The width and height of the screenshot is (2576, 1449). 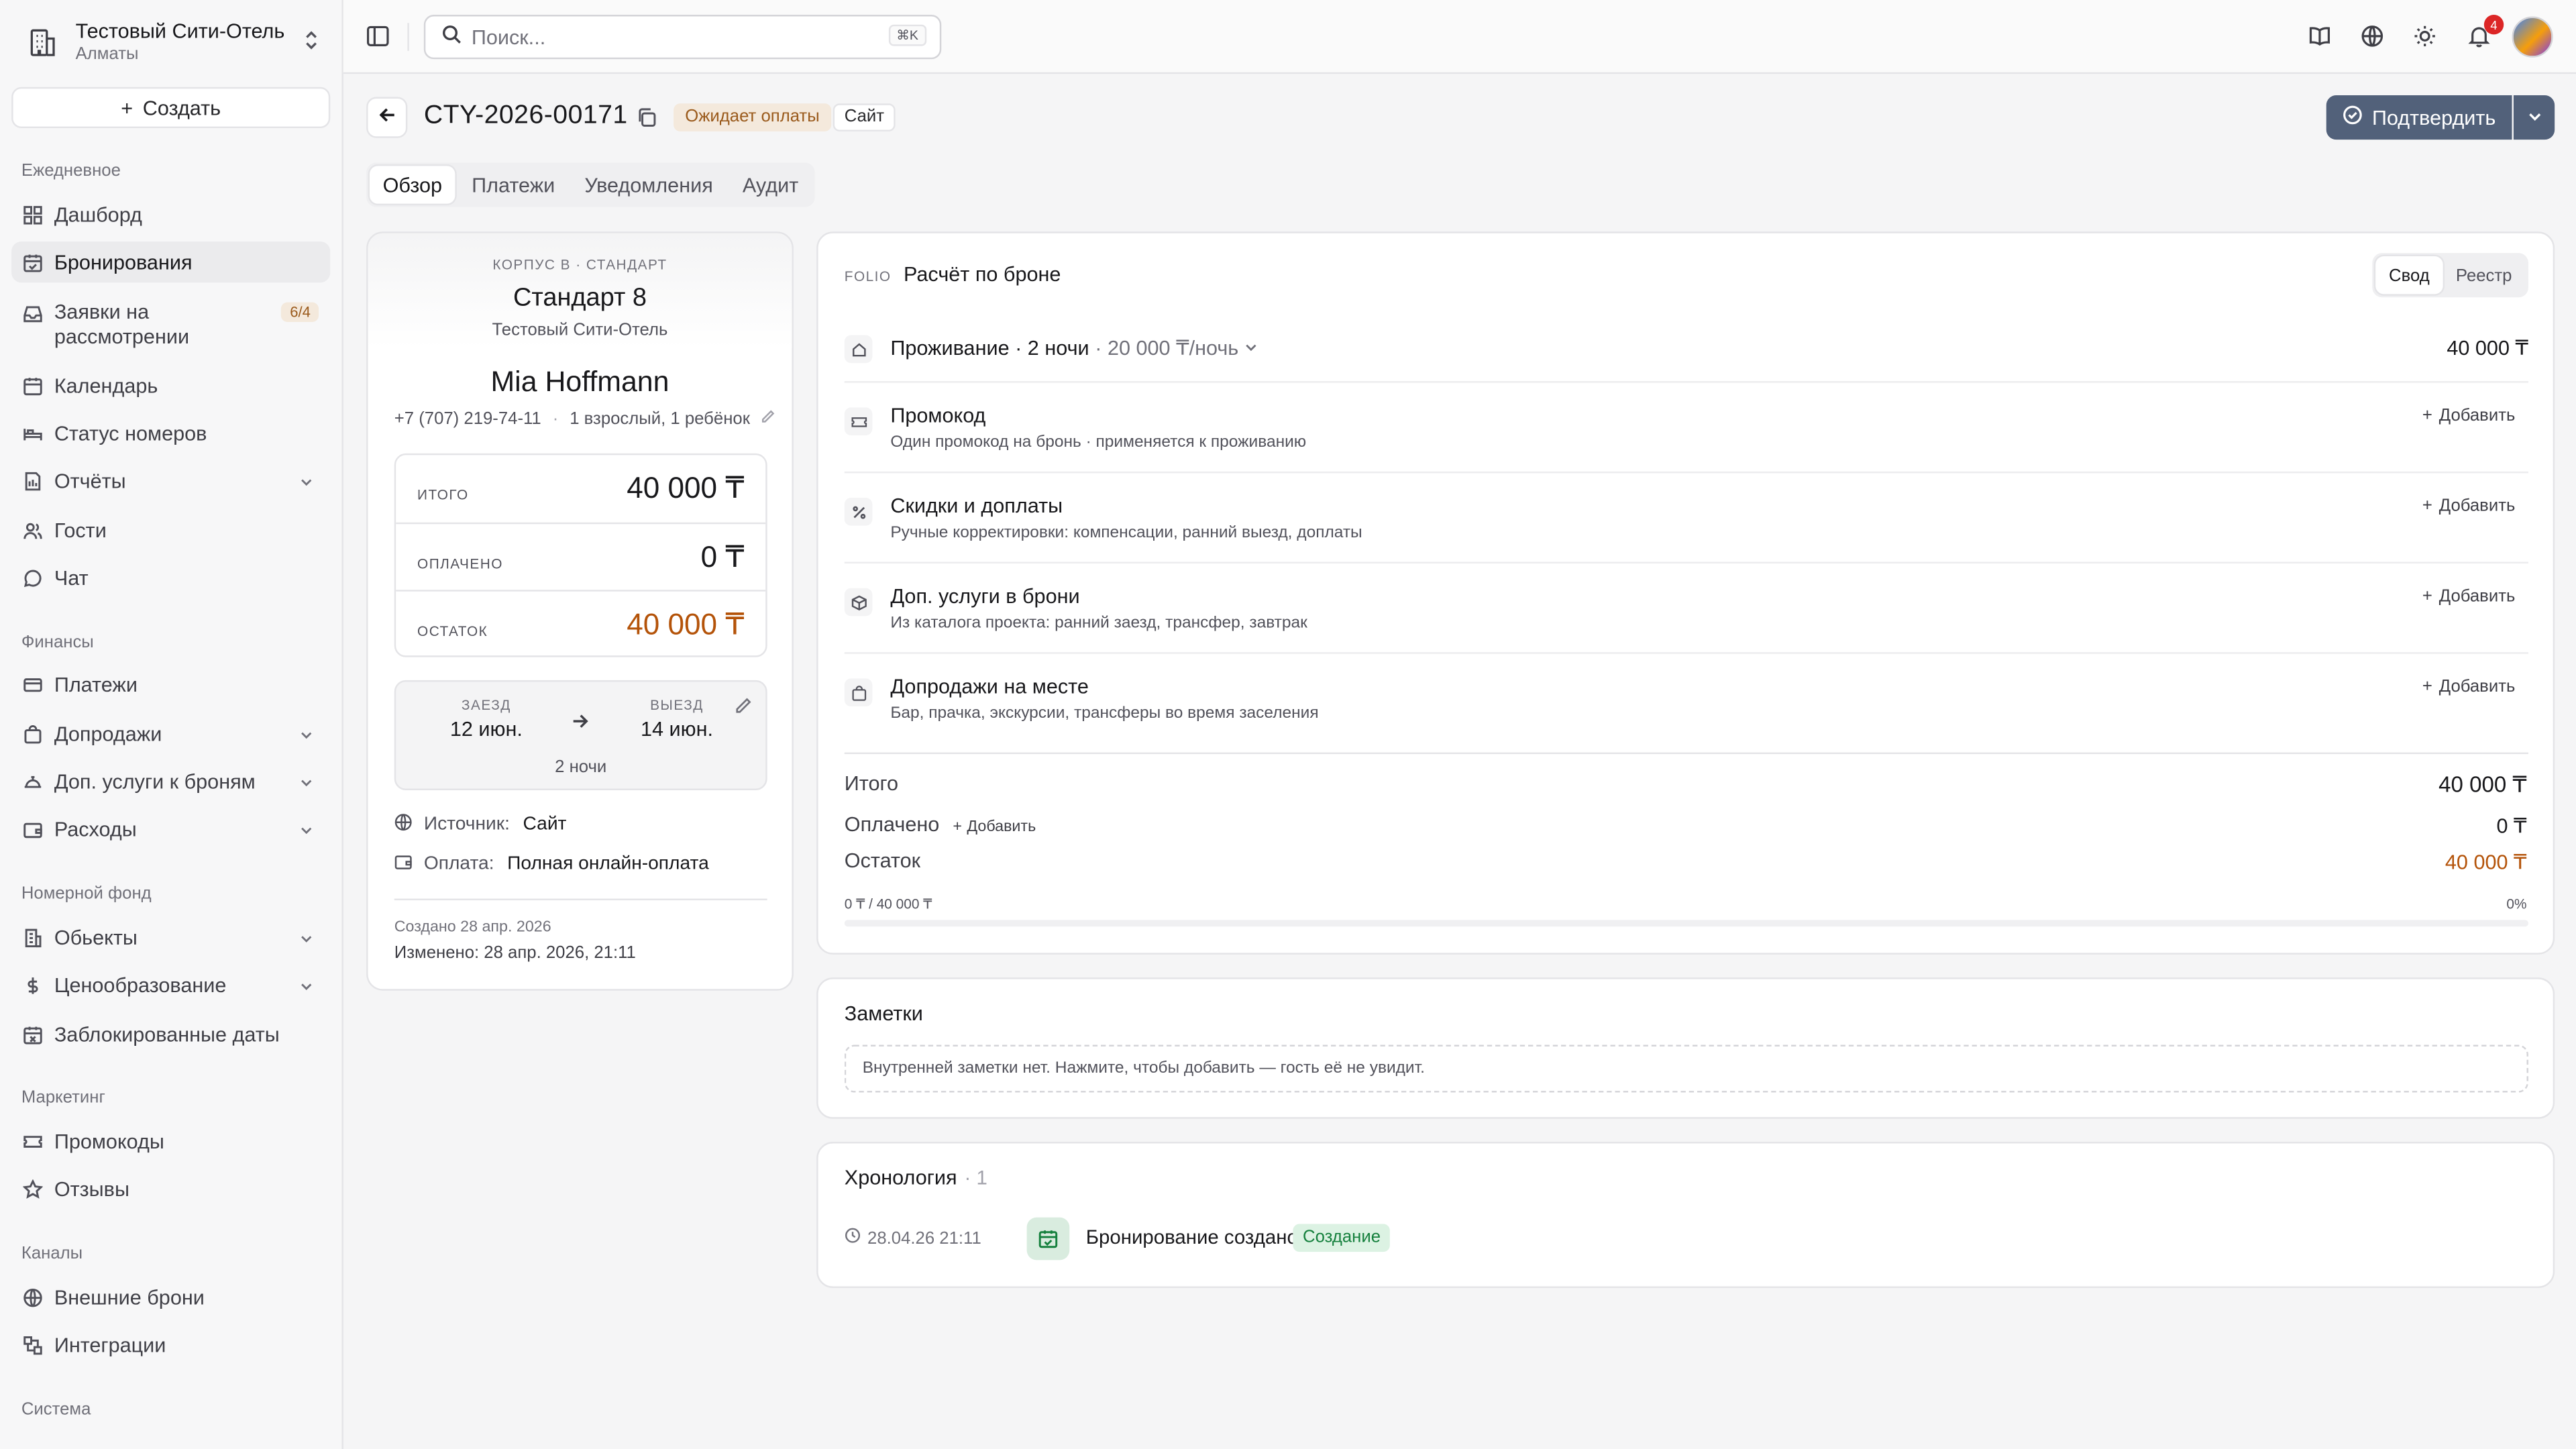 I want to click on wallet-icon, so click(x=32, y=829).